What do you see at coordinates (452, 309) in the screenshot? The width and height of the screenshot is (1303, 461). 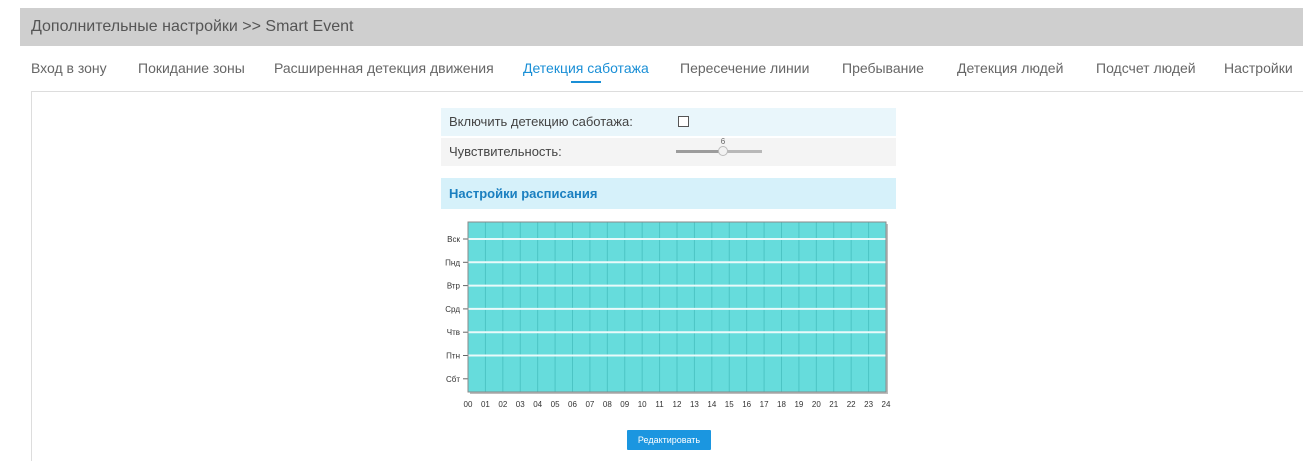 I see `schedule-day-label: Срд` at bounding box center [452, 309].